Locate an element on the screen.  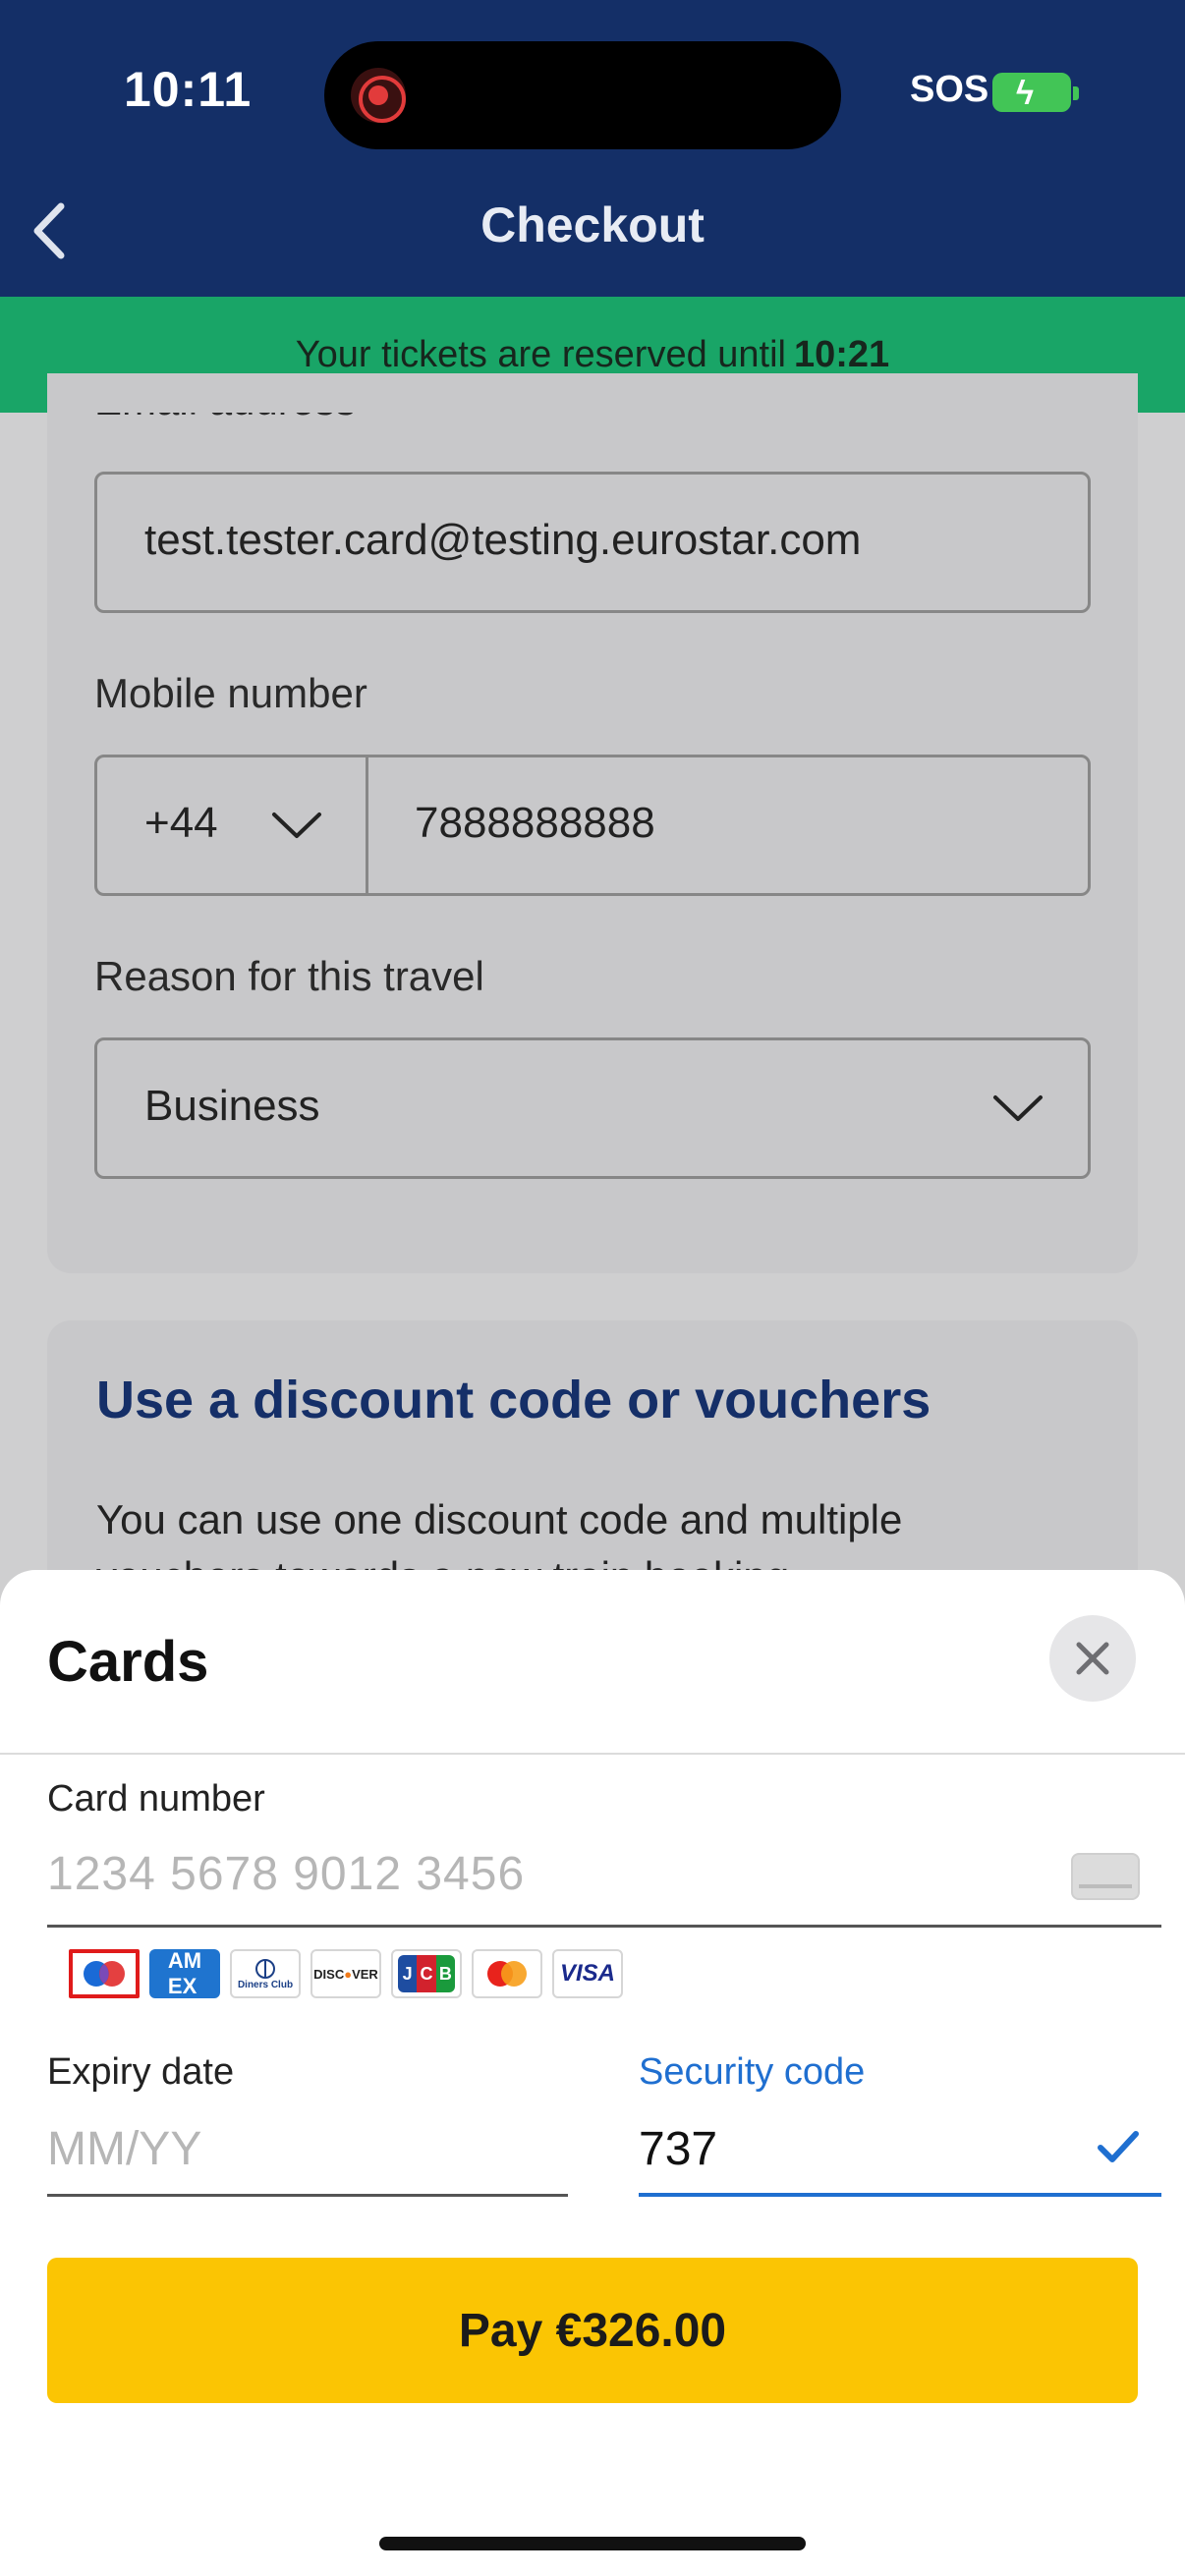
discover-icon: DISC ● VER is located at coordinates (346, 1973).